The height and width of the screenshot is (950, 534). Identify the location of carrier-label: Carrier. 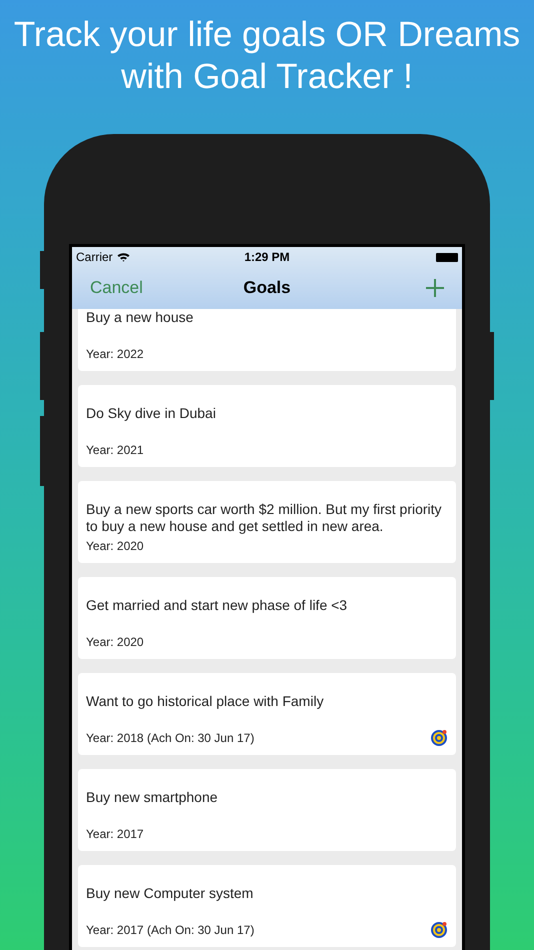
(94, 257).